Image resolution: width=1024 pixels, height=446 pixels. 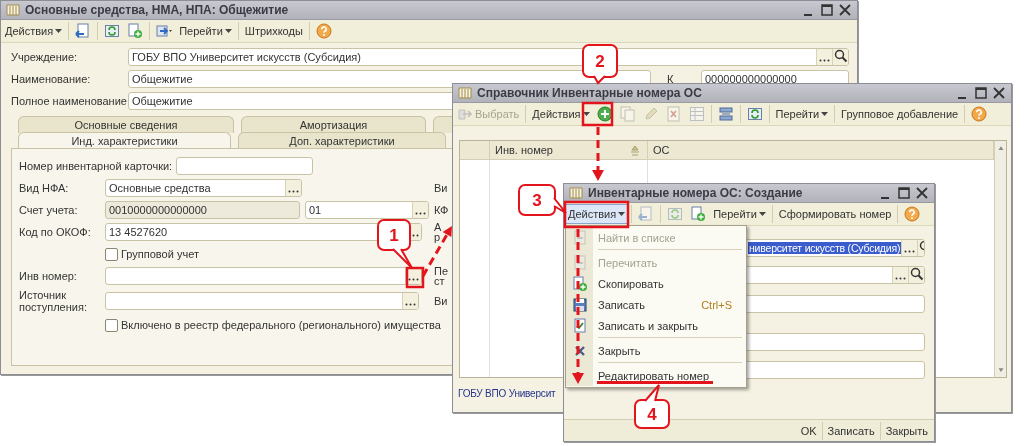 I want to click on field-label: Полное наименование:, so click(x=69, y=101).